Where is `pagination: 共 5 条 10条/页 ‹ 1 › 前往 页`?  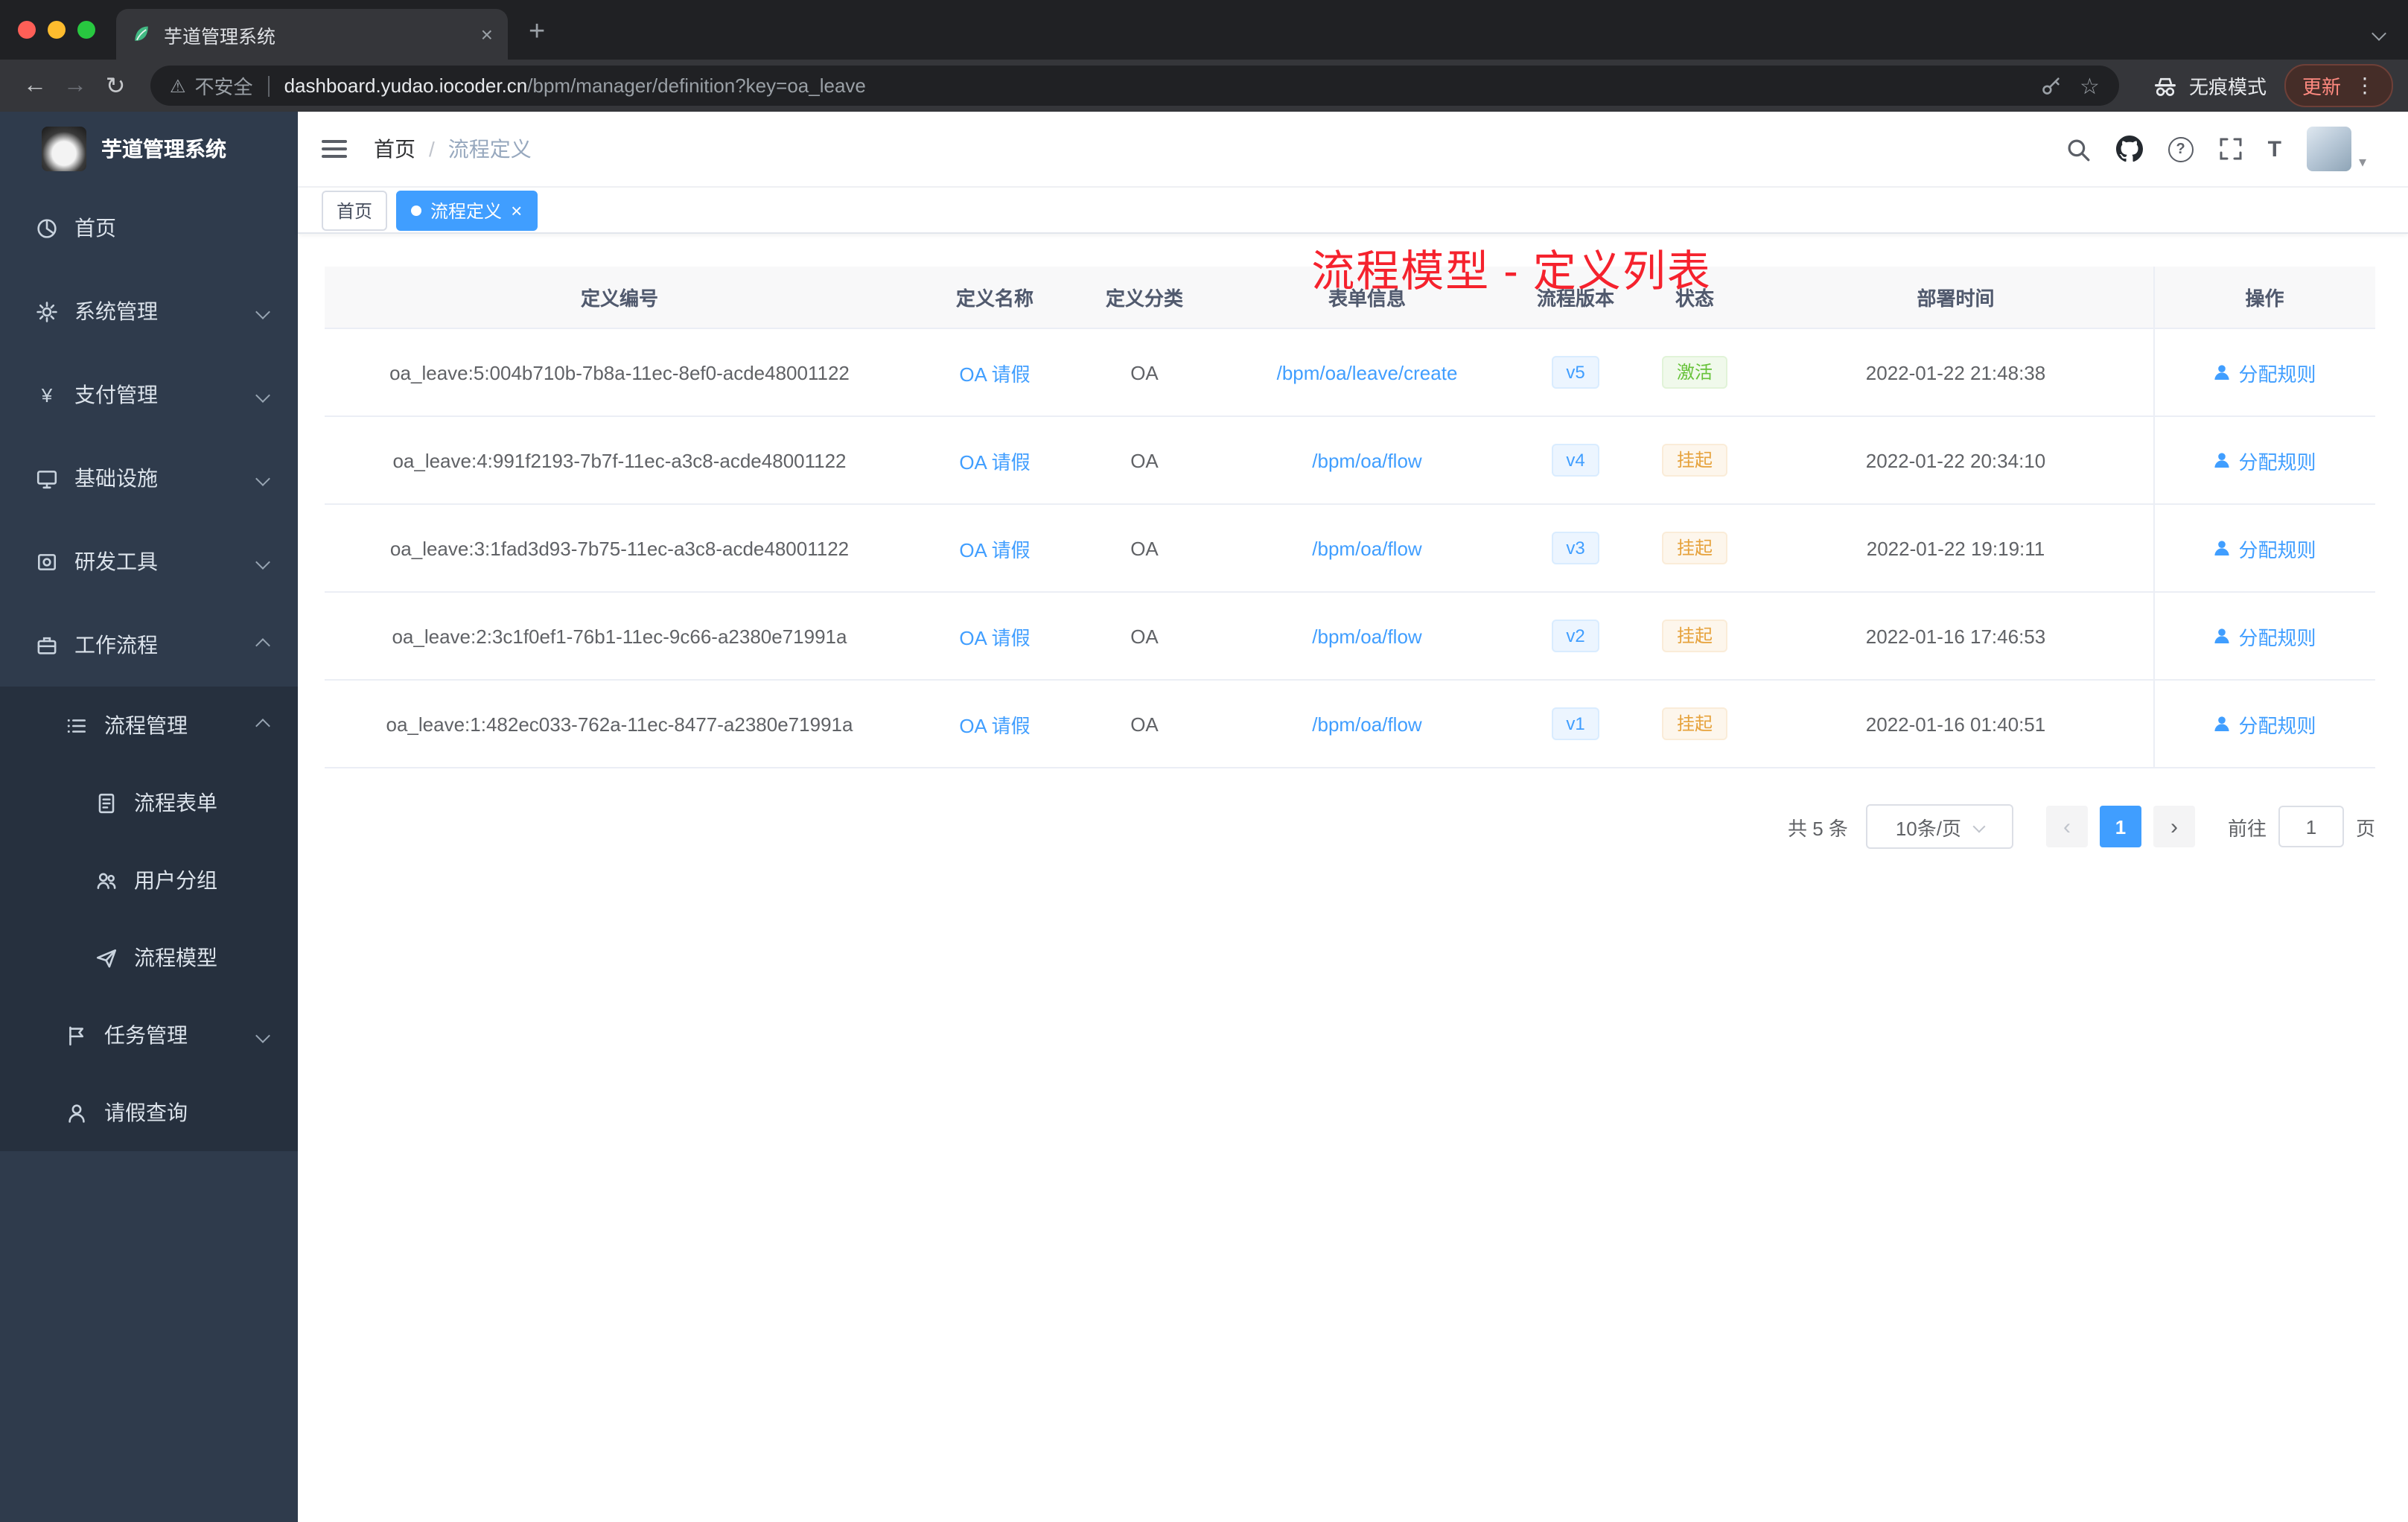 pagination: 共 5 条 10条/页 ‹ 1 › 前往 页 is located at coordinates (1350, 826).